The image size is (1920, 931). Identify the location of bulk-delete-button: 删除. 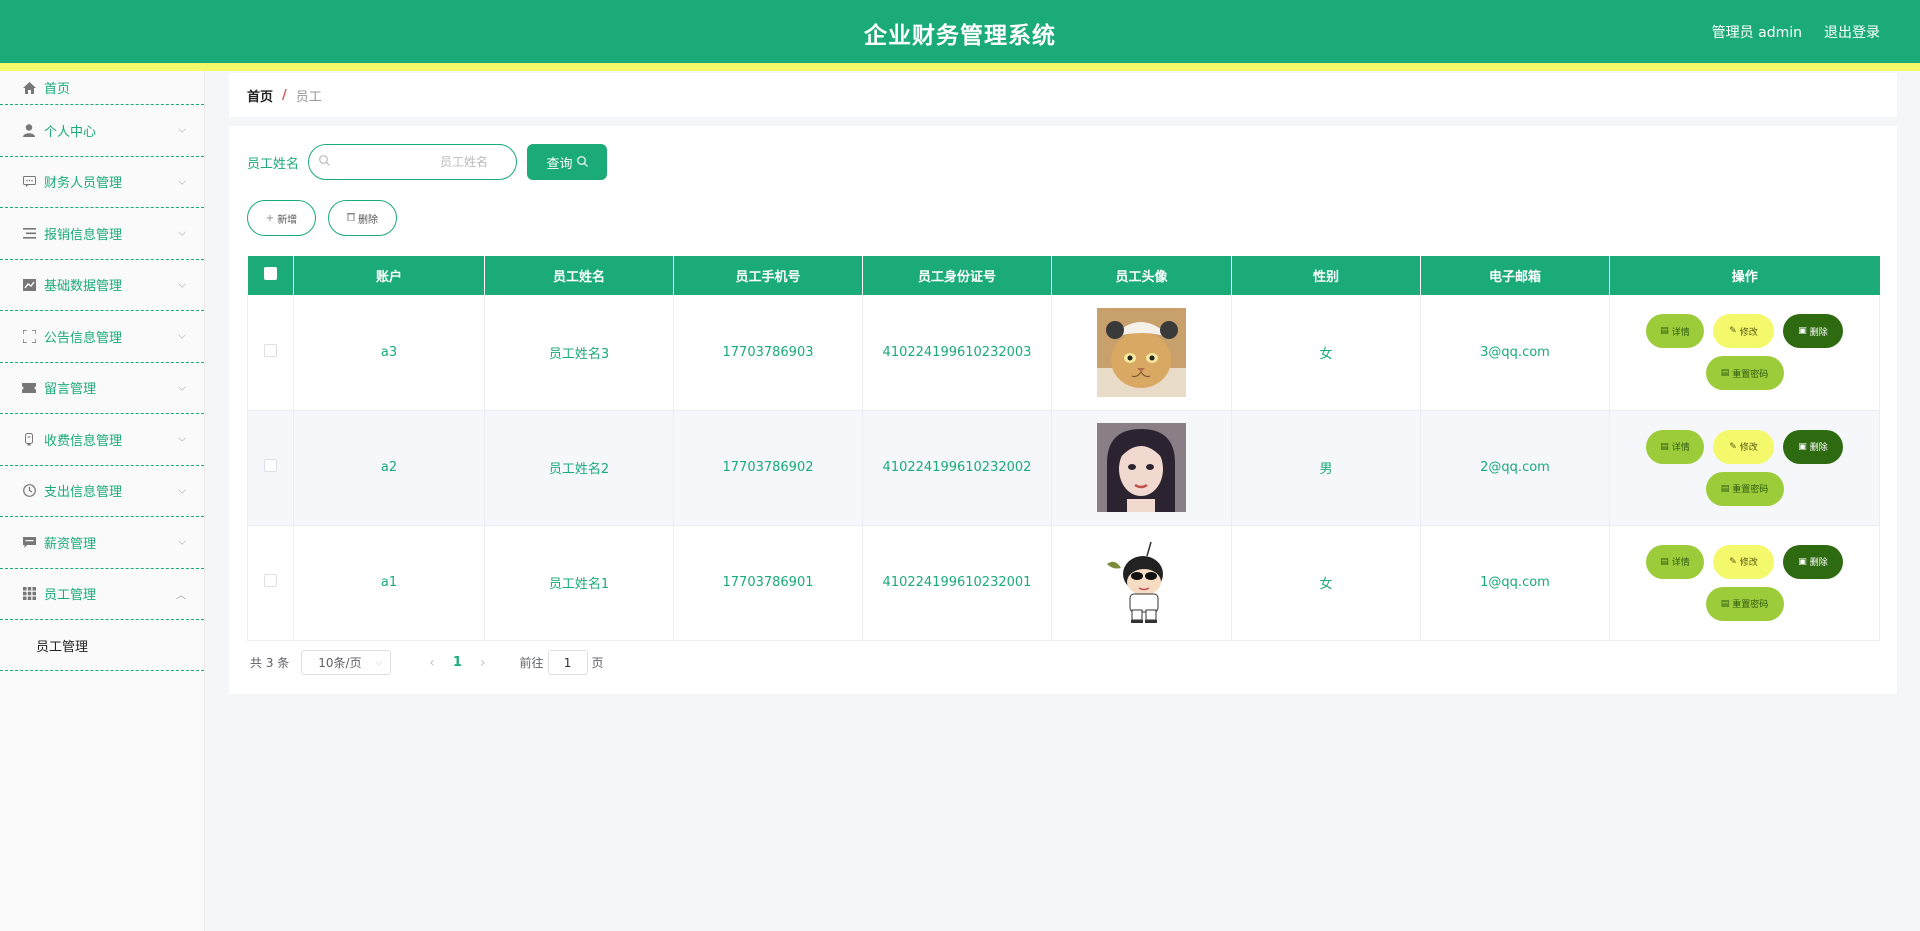
(362, 218).